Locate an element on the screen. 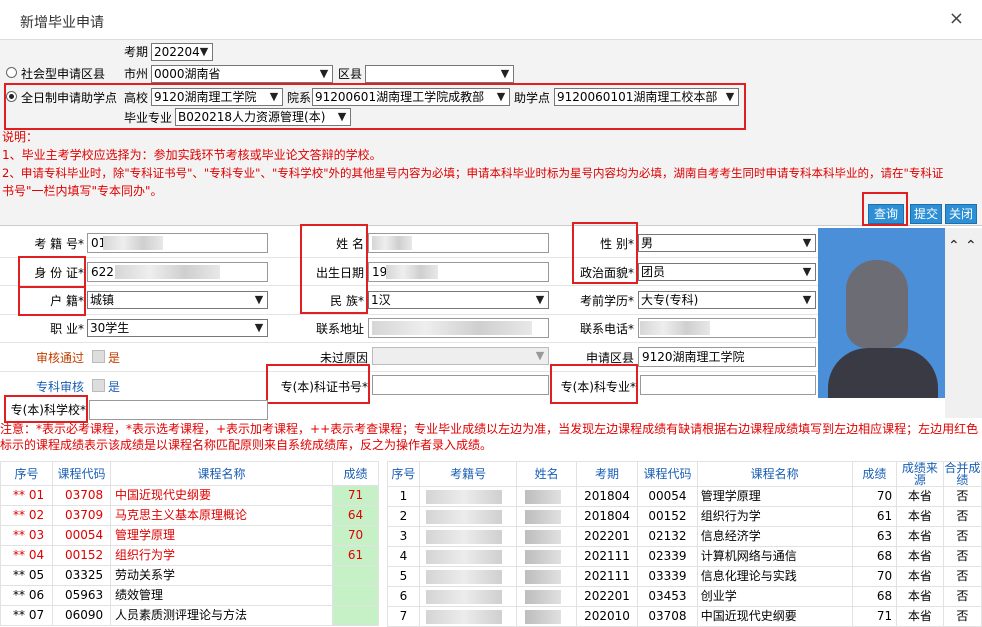 This screenshot has width=982, height=627. exam-period-select: 202204 ▼ is located at coordinates (182, 52).